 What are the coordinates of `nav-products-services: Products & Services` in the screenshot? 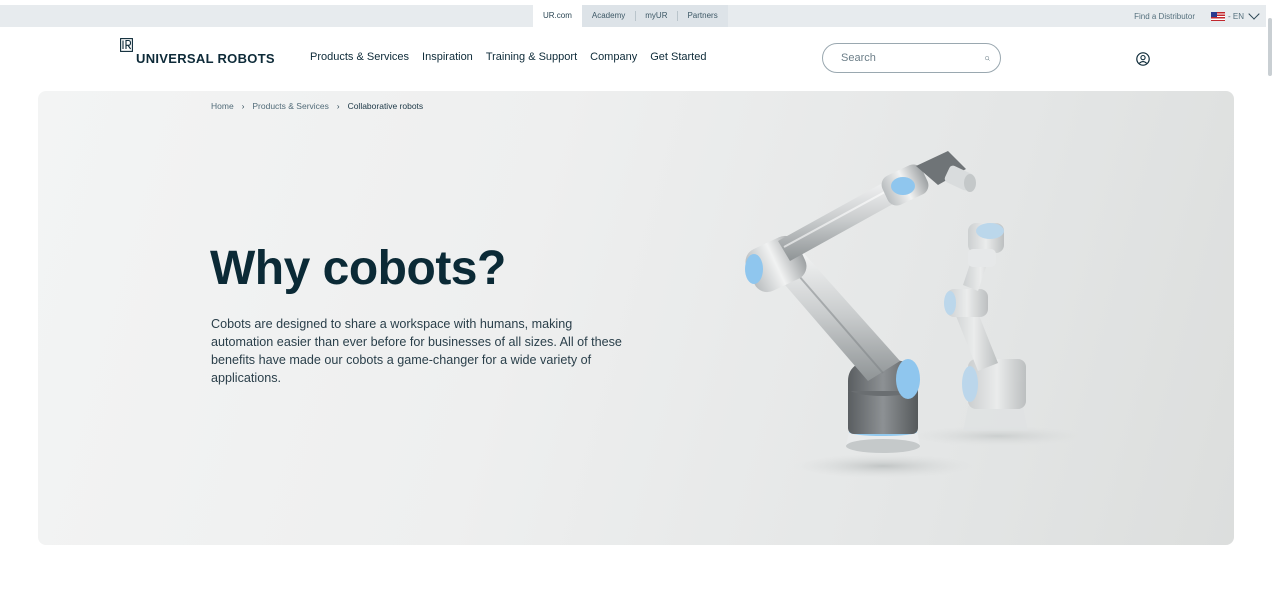 It's located at (359, 57).